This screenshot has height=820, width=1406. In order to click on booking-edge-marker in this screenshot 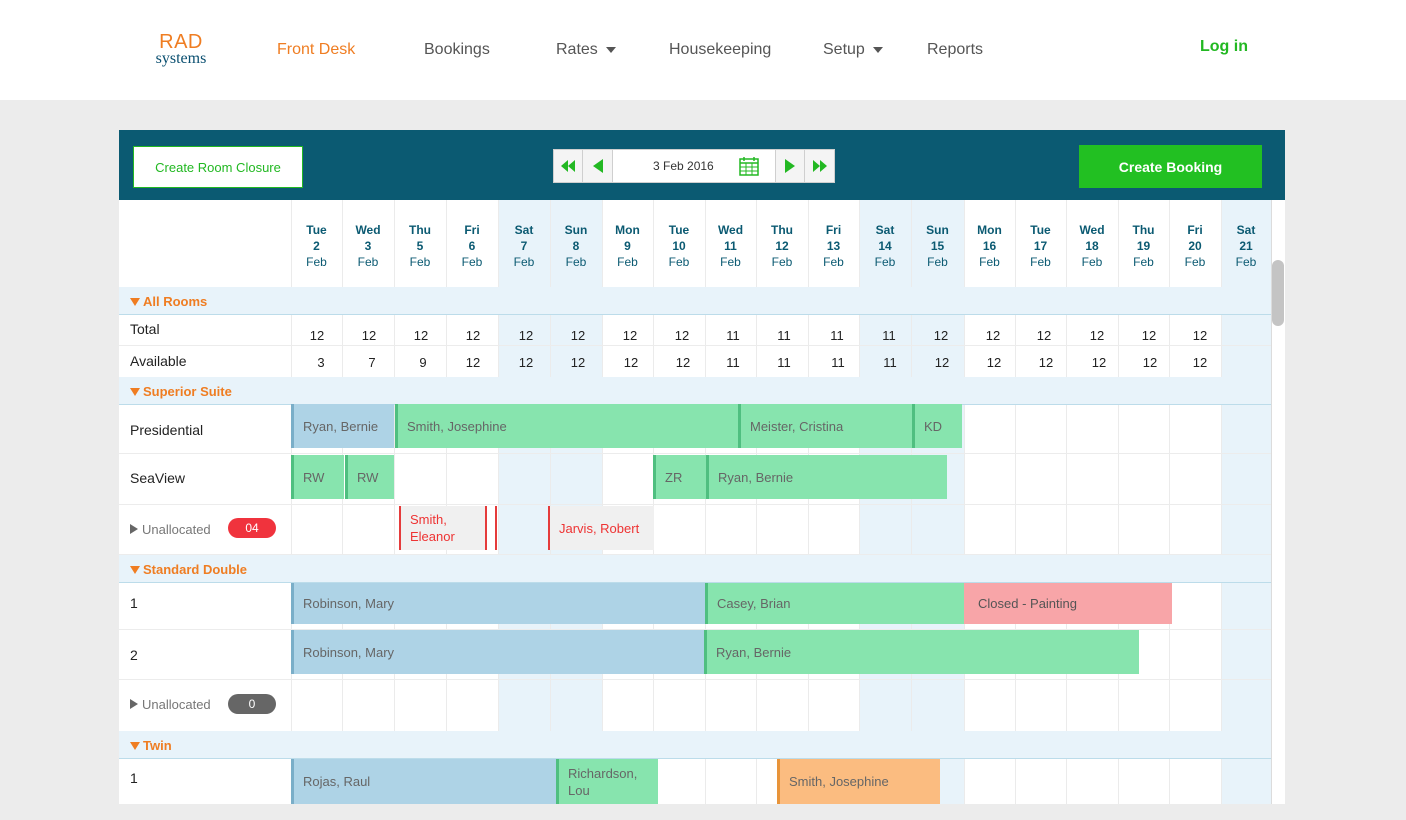, I will do `click(496, 528)`.